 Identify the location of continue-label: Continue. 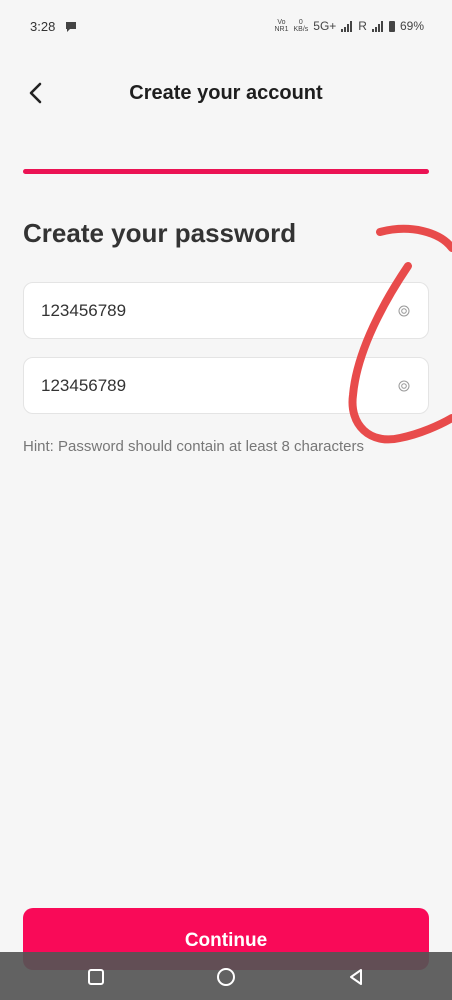
(226, 940).